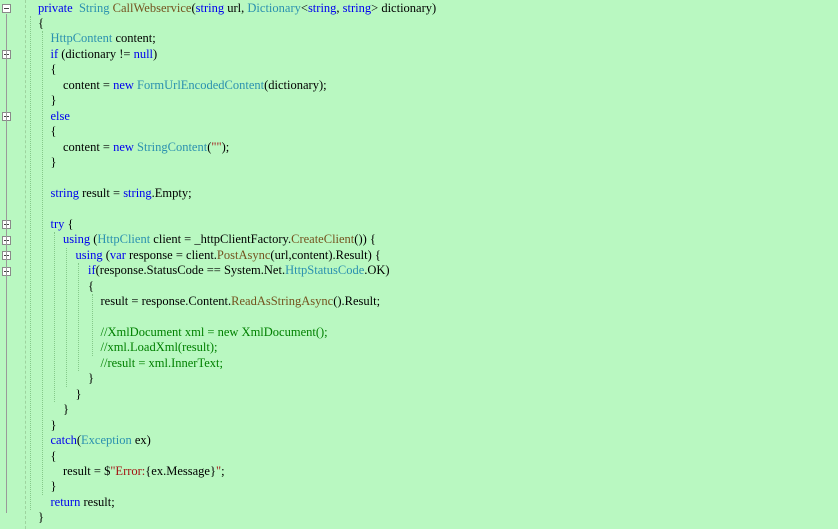 Image resolution: width=838 pixels, height=529 pixels. What do you see at coordinates (25, 264) in the screenshot?
I see `gutter-separator` at bounding box center [25, 264].